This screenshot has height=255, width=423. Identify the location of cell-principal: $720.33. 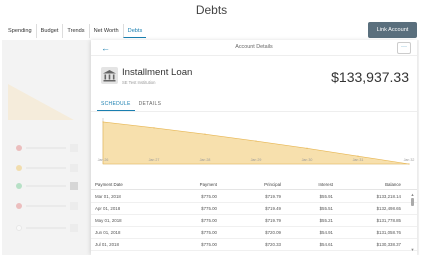
(273, 244).